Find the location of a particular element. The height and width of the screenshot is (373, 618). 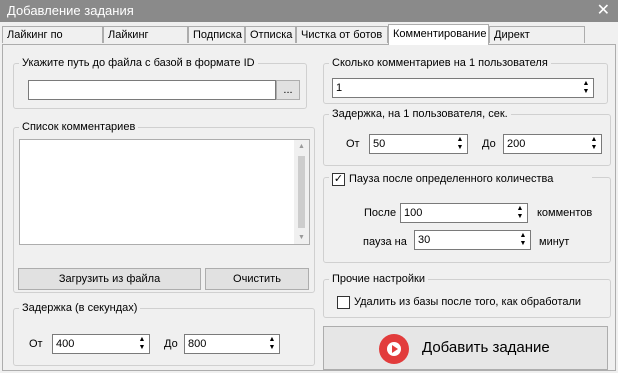

delay-per-user-legend: Задержка, на 1 пользователя, сек. is located at coordinates (420, 114).